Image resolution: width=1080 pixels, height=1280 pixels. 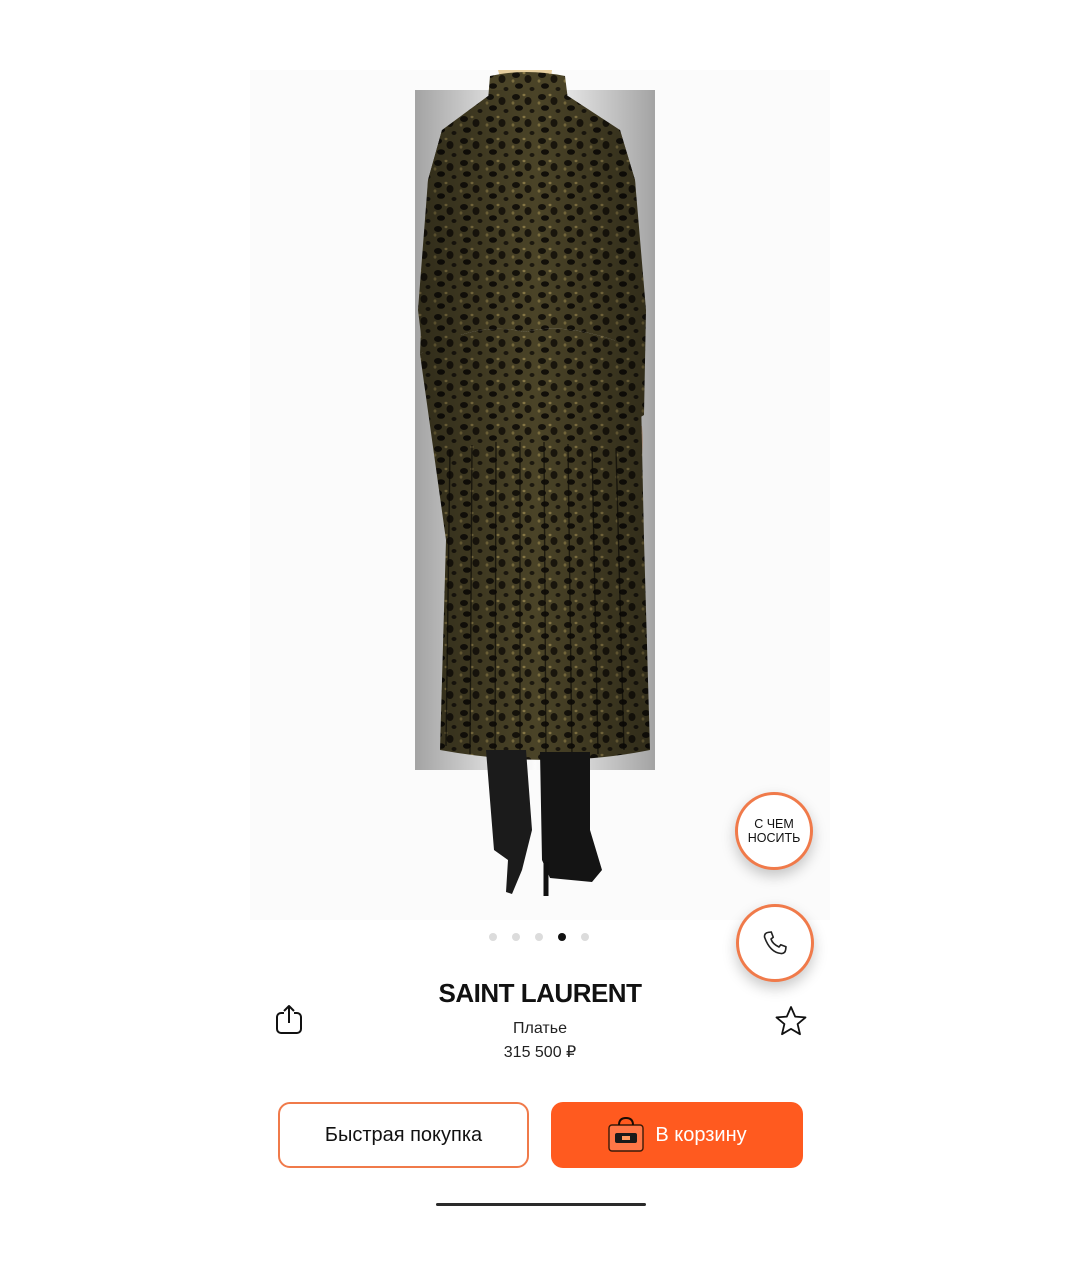 I want to click on outfit-suggestions-label: С ЧЕМ НОСИТЬ, so click(x=774, y=831).